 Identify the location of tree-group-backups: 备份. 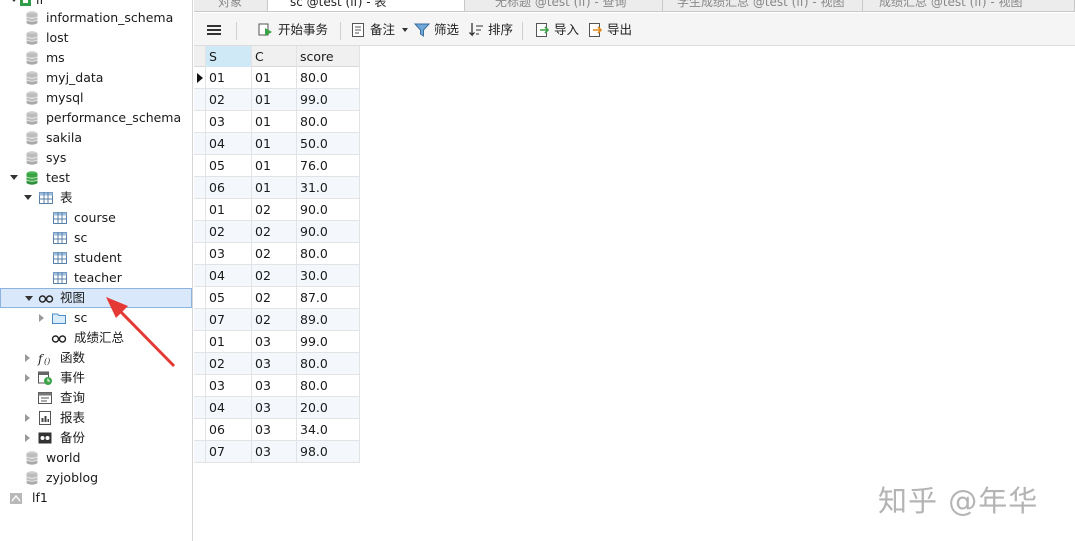
(96, 438).